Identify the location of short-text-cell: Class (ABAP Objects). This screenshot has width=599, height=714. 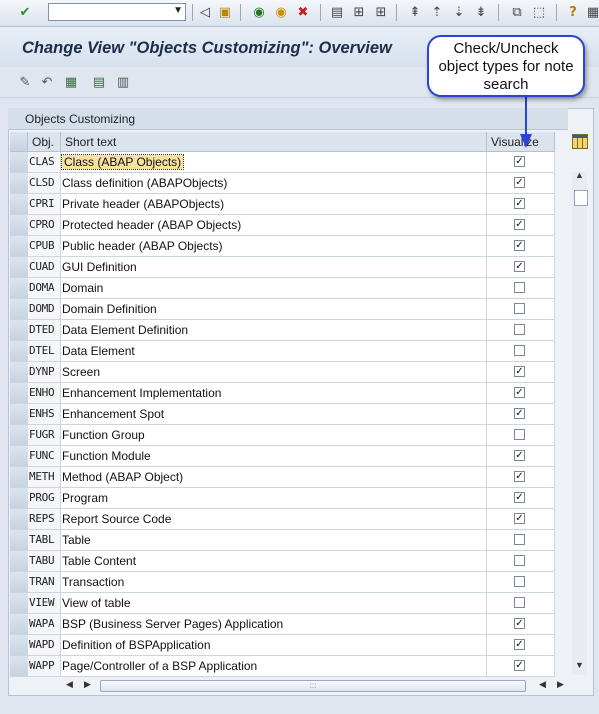
(274, 162).